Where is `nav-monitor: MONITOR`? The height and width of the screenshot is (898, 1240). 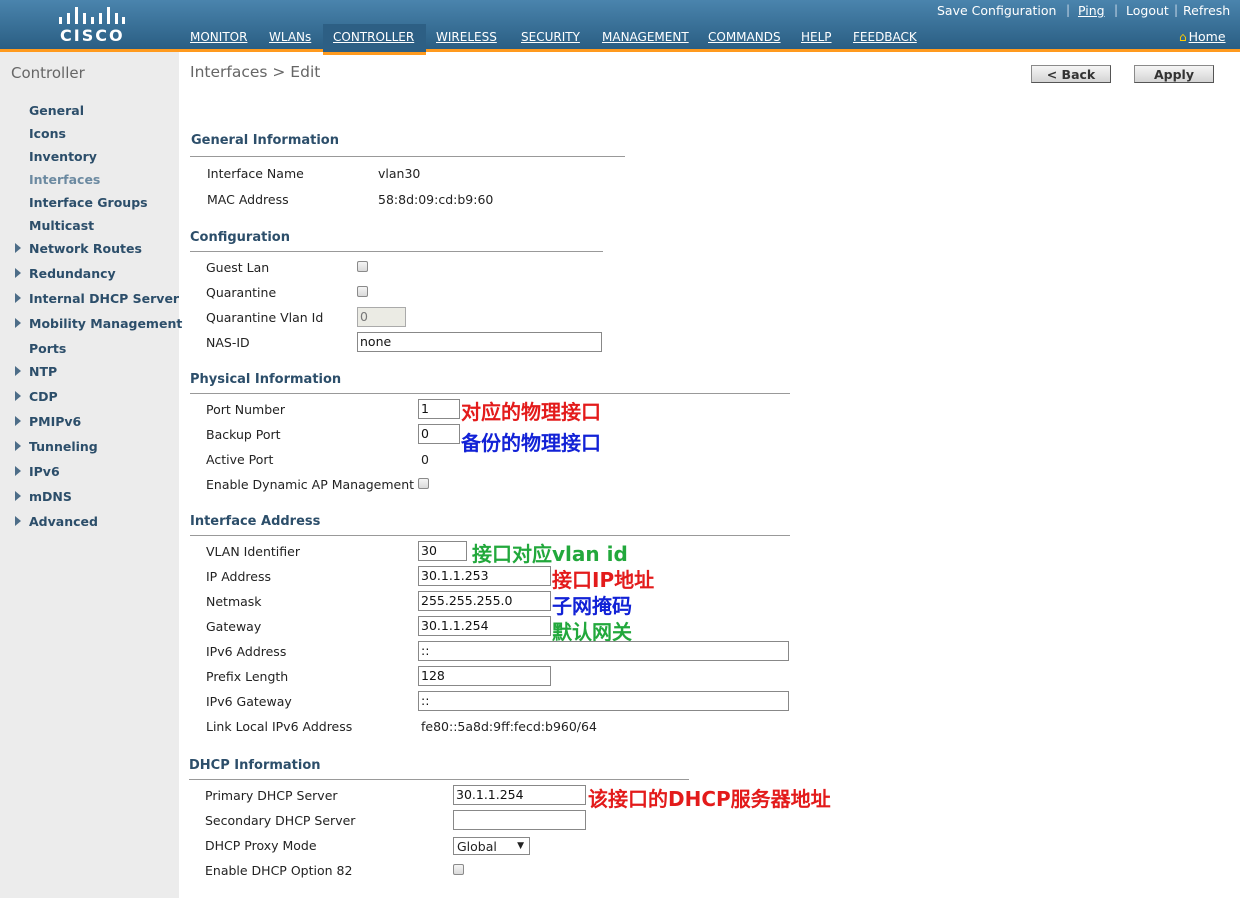 nav-monitor: MONITOR is located at coordinates (218, 37).